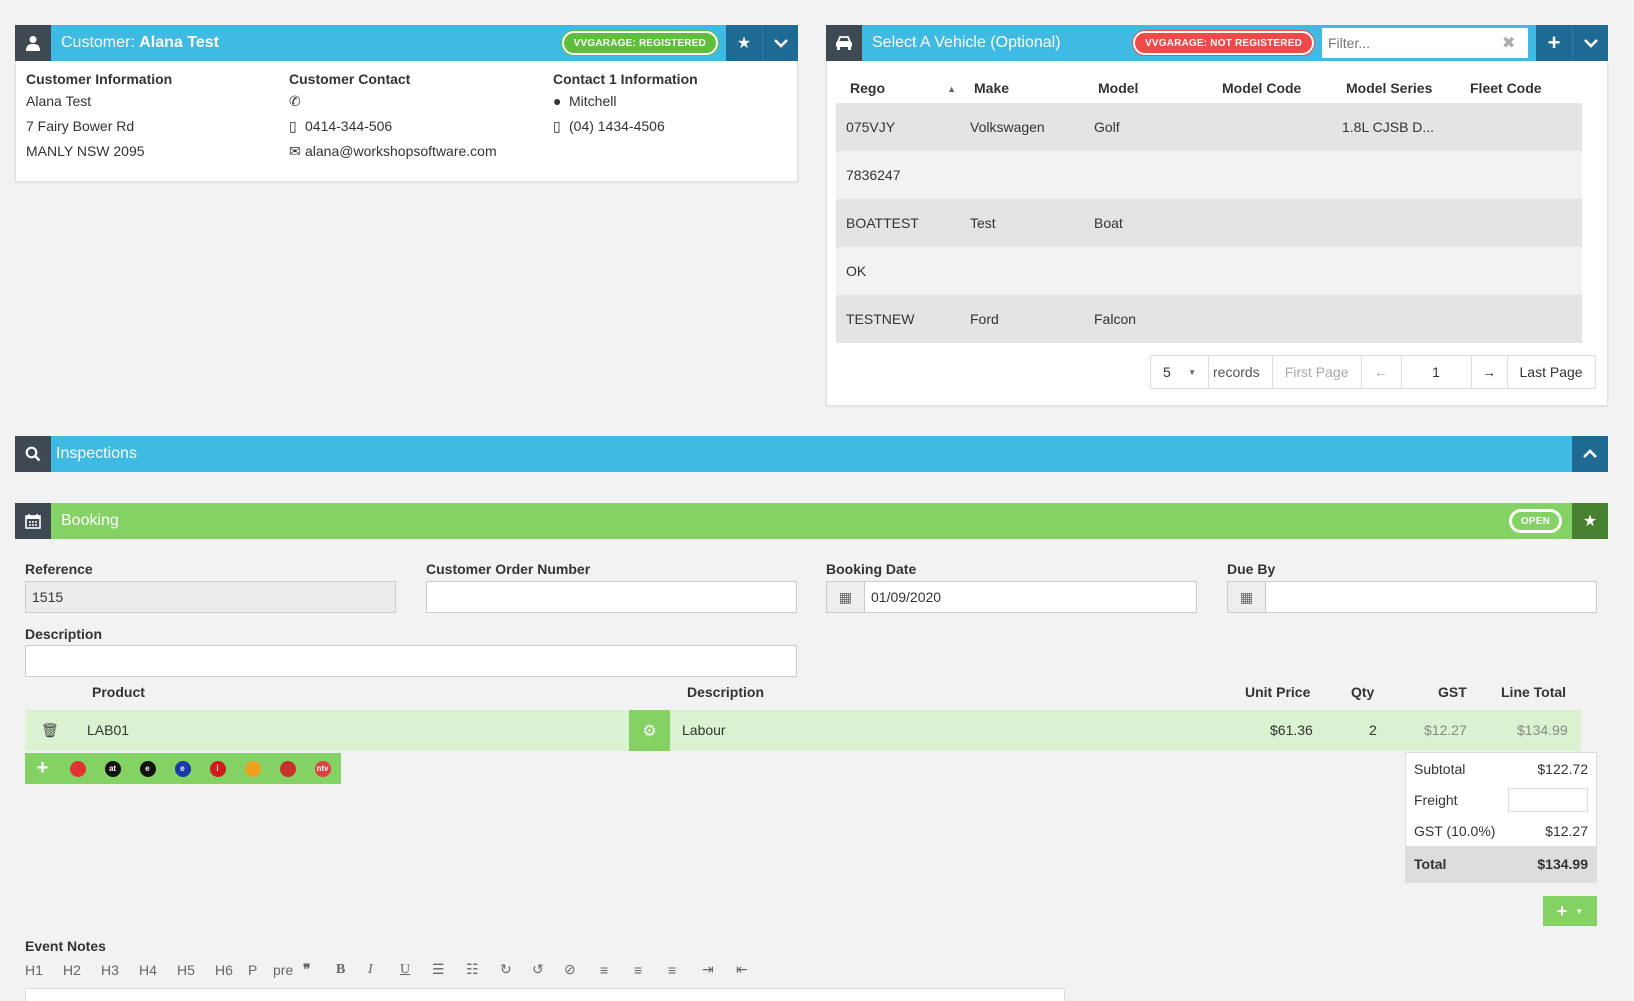  Describe the element at coordinates (1508, 43) in the screenshot. I see `clear-filter-icon: ✖` at that location.